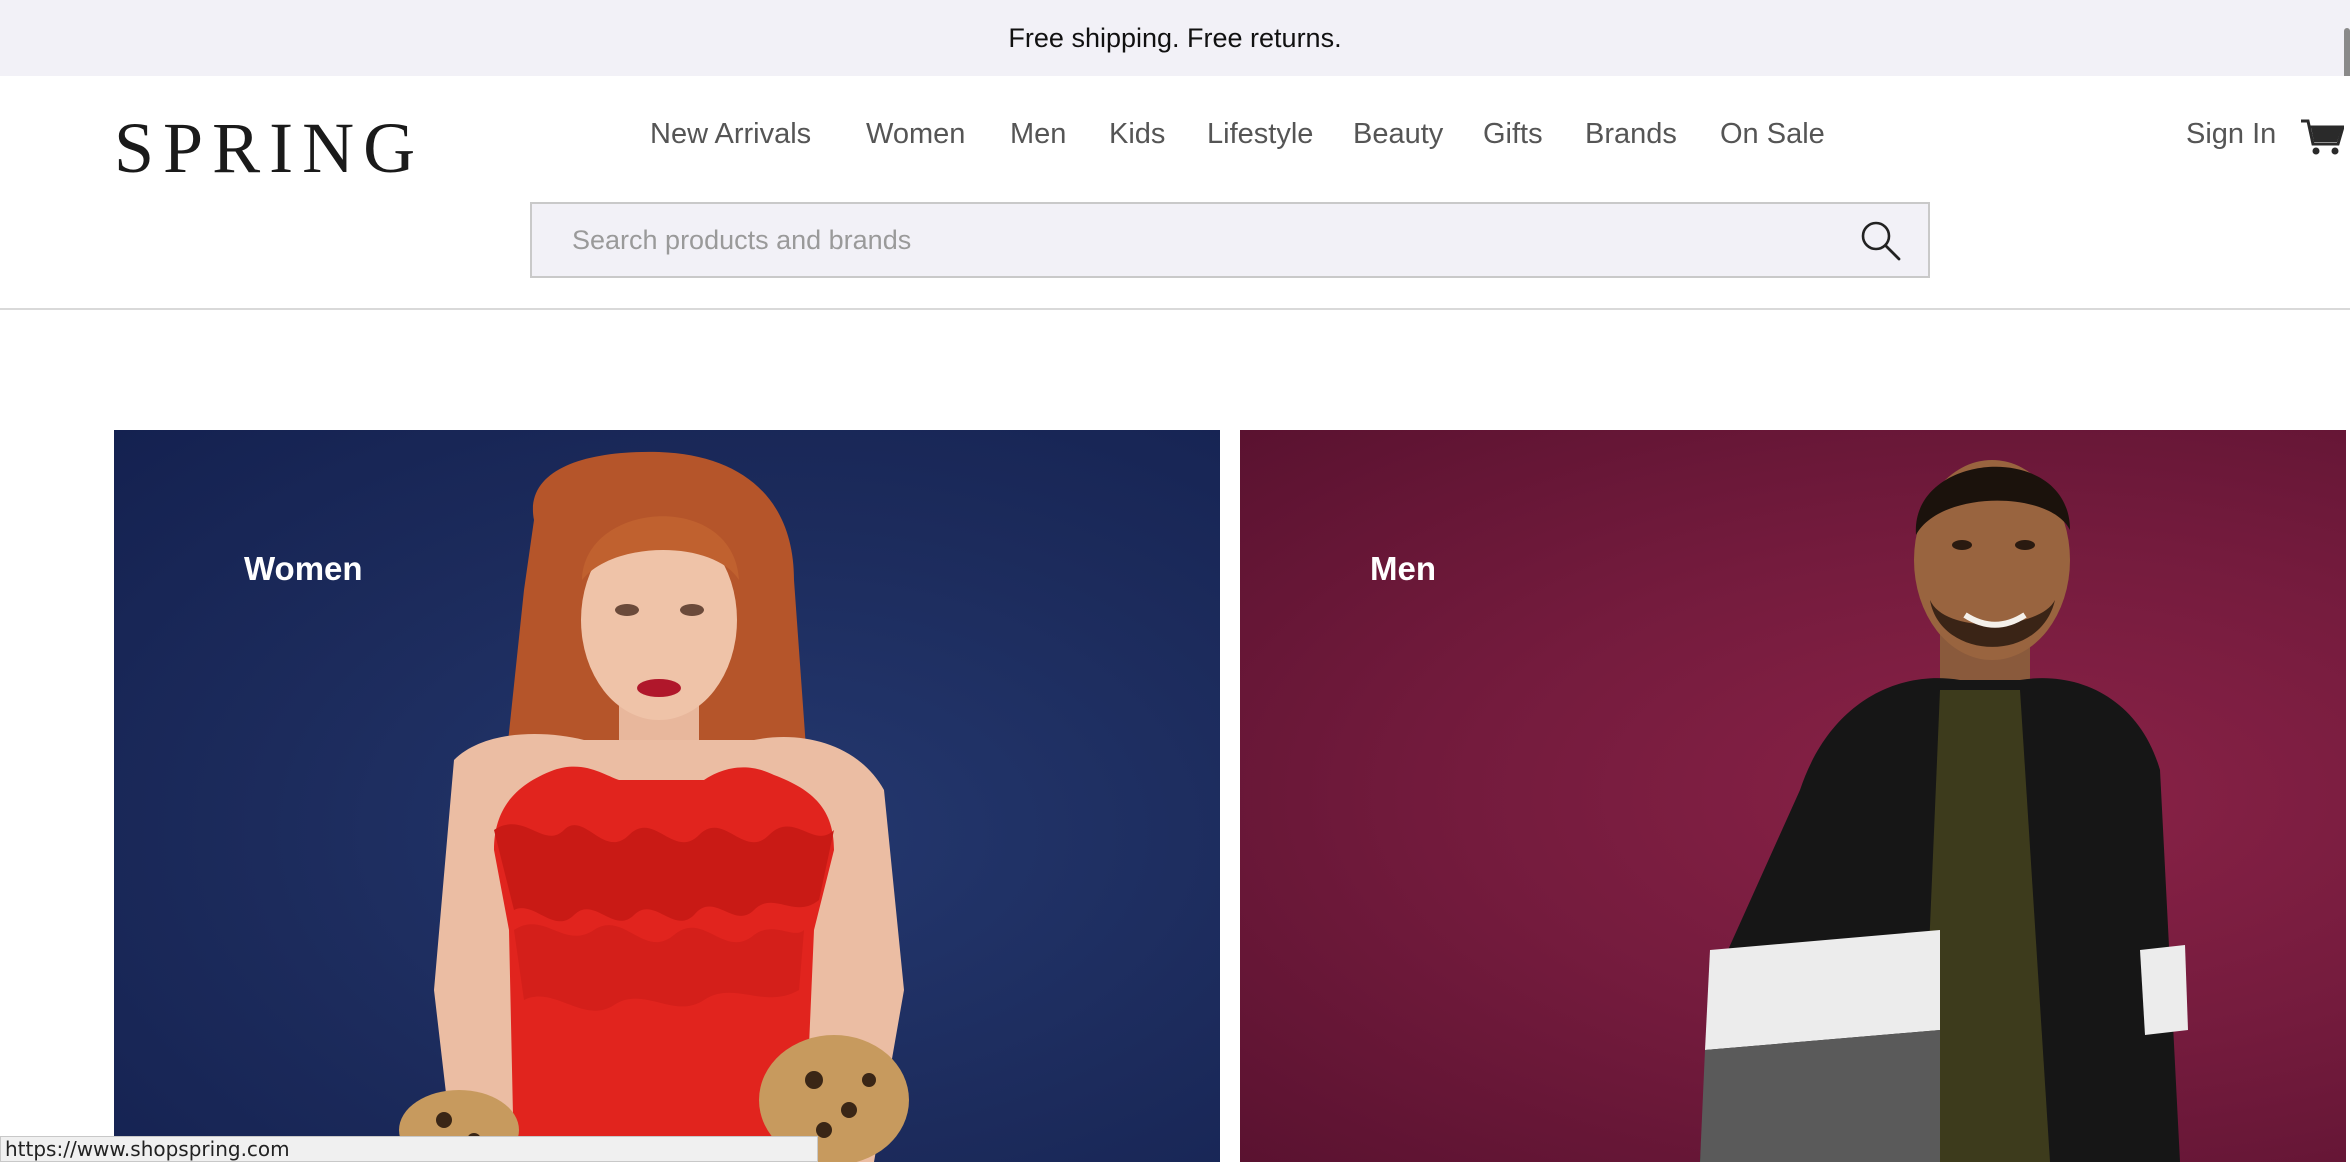 The width and height of the screenshot is (2350, 1162). I want to click on nav-women: Women, so click(915, 134).